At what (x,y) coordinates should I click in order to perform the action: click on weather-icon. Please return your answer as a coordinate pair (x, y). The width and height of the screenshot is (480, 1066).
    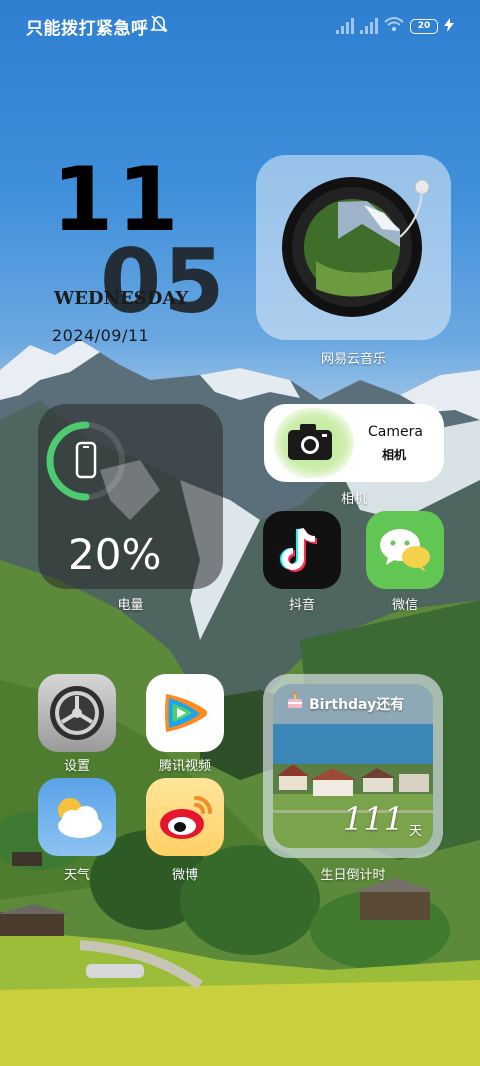
    Looking at the image, I should click on (78, 819).